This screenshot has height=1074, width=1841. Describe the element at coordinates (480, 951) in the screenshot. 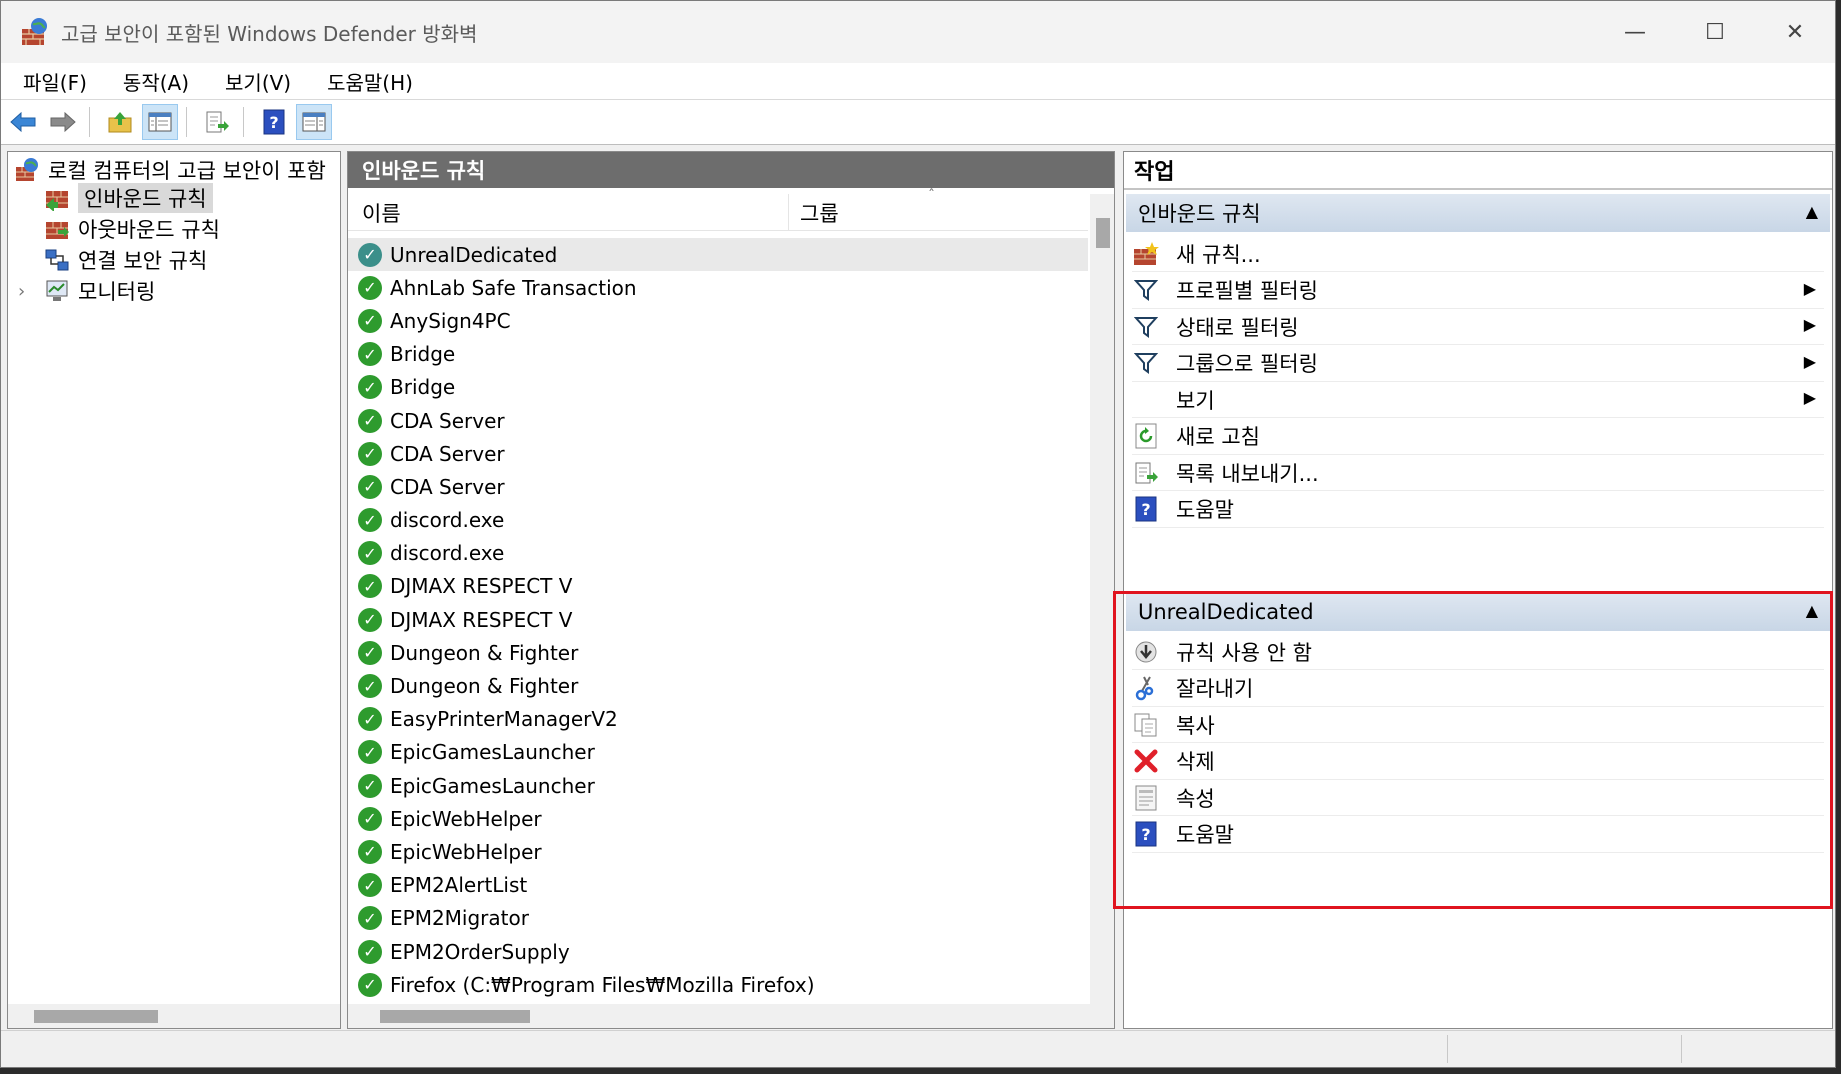

I see `rule-name: EPM2OrderSupply` at that location.